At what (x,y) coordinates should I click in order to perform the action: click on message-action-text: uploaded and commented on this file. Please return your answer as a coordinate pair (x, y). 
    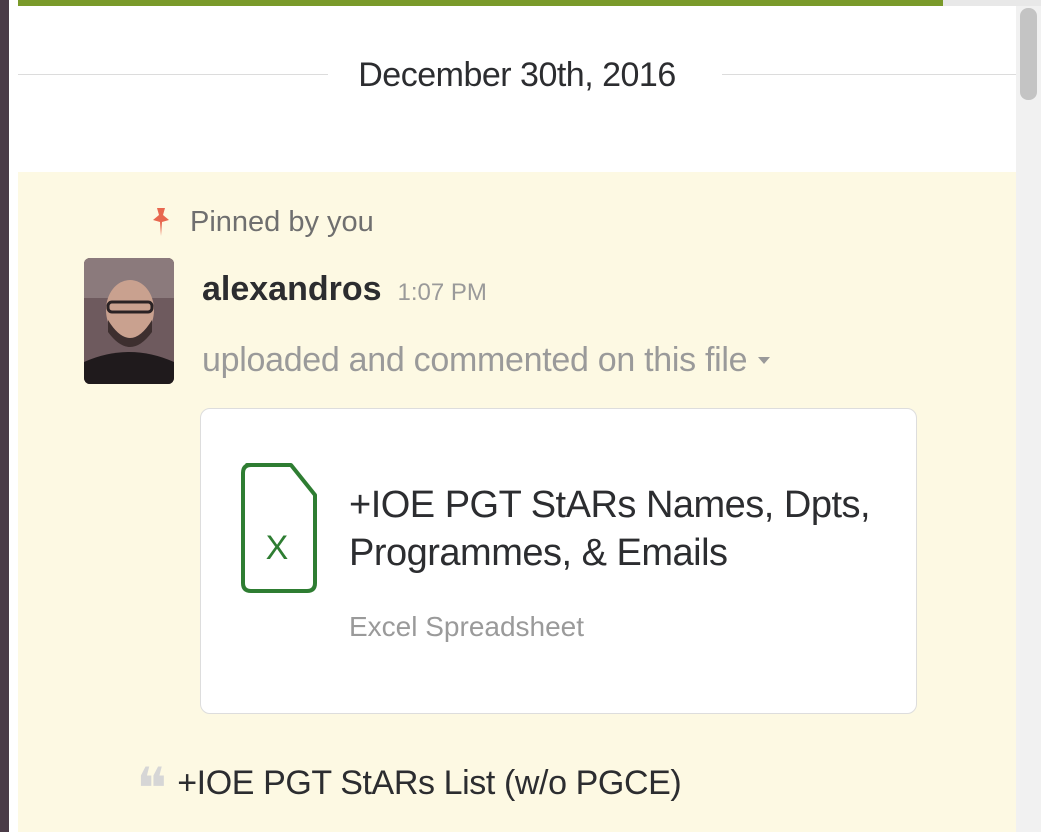
    Looking at the image, I should click on (475, 359).